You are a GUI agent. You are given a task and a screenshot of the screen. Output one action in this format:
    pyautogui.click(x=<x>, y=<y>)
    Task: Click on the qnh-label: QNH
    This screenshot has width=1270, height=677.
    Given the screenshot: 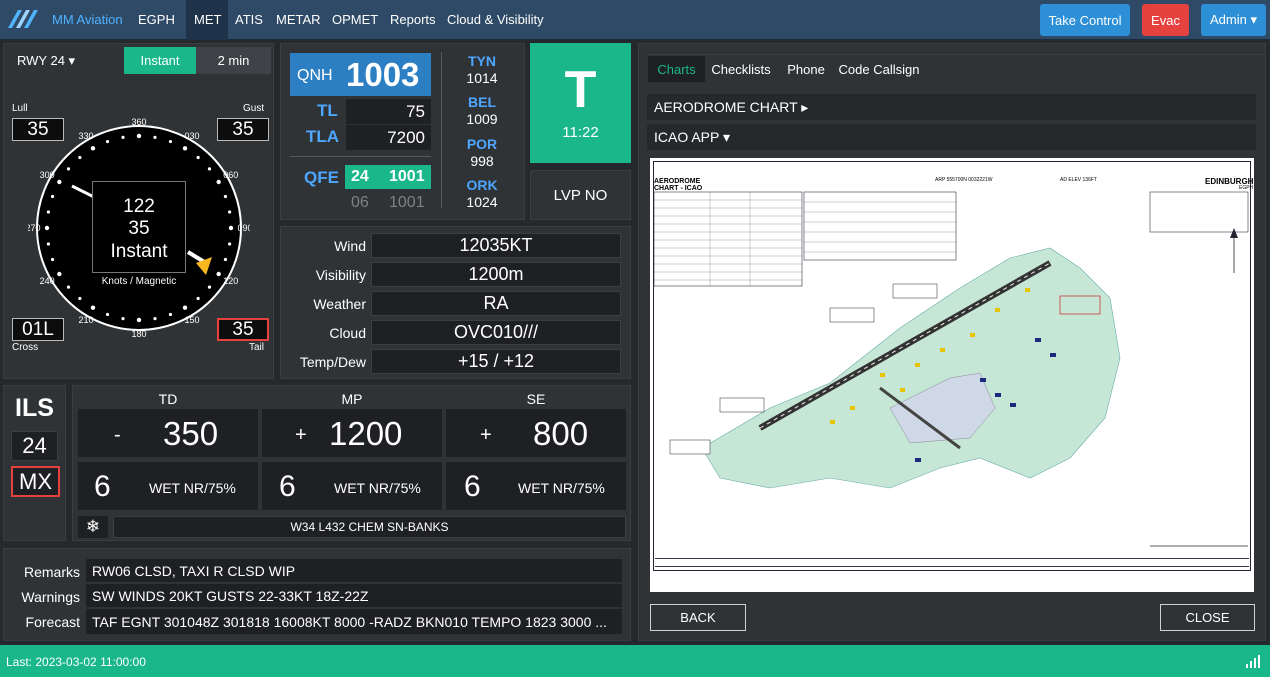 What is the action you would take?
    pyautogui.click(x=315, y=75)
    